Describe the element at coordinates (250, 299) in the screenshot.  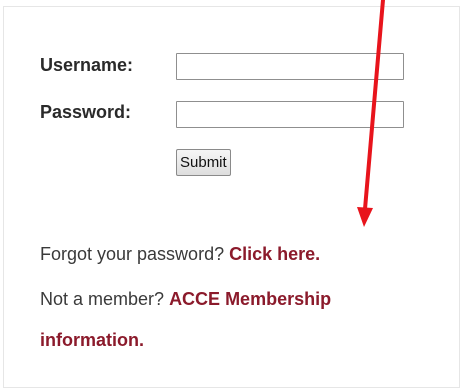
I see `membership-link: ACCE Membership` at that location.